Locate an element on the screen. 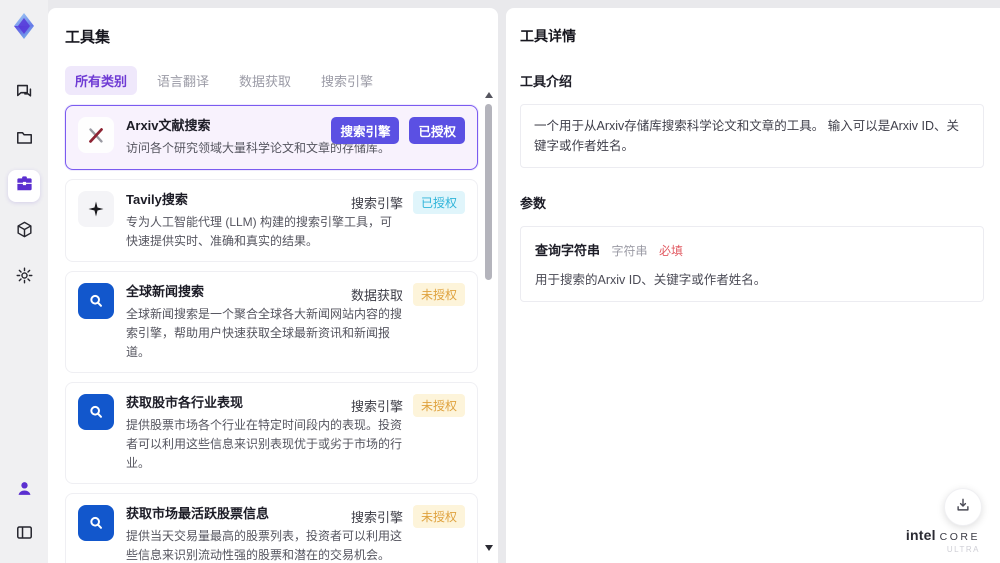 Image resolution: width=1000 pixels, height=563 pixels. arxiv-logo-icon is located at coordinates (96, 135).